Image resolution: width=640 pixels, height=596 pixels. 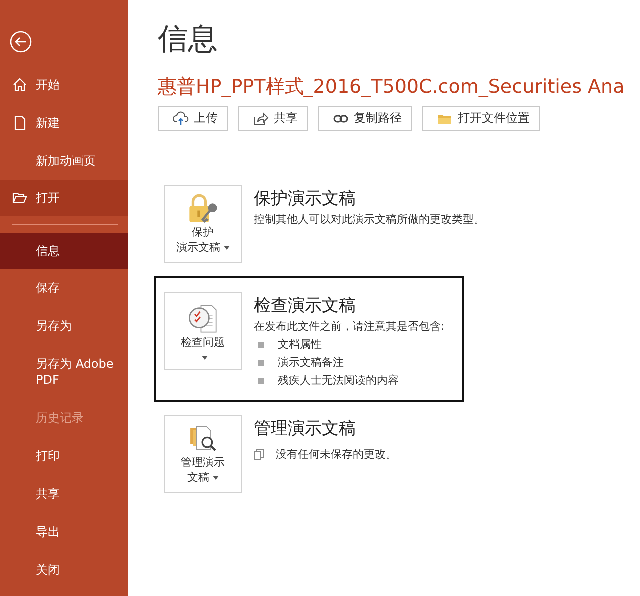 What do you see at coordinates (260, 454) in the screenshot?
I see `documents-icon` at bounding box center [260, 454].